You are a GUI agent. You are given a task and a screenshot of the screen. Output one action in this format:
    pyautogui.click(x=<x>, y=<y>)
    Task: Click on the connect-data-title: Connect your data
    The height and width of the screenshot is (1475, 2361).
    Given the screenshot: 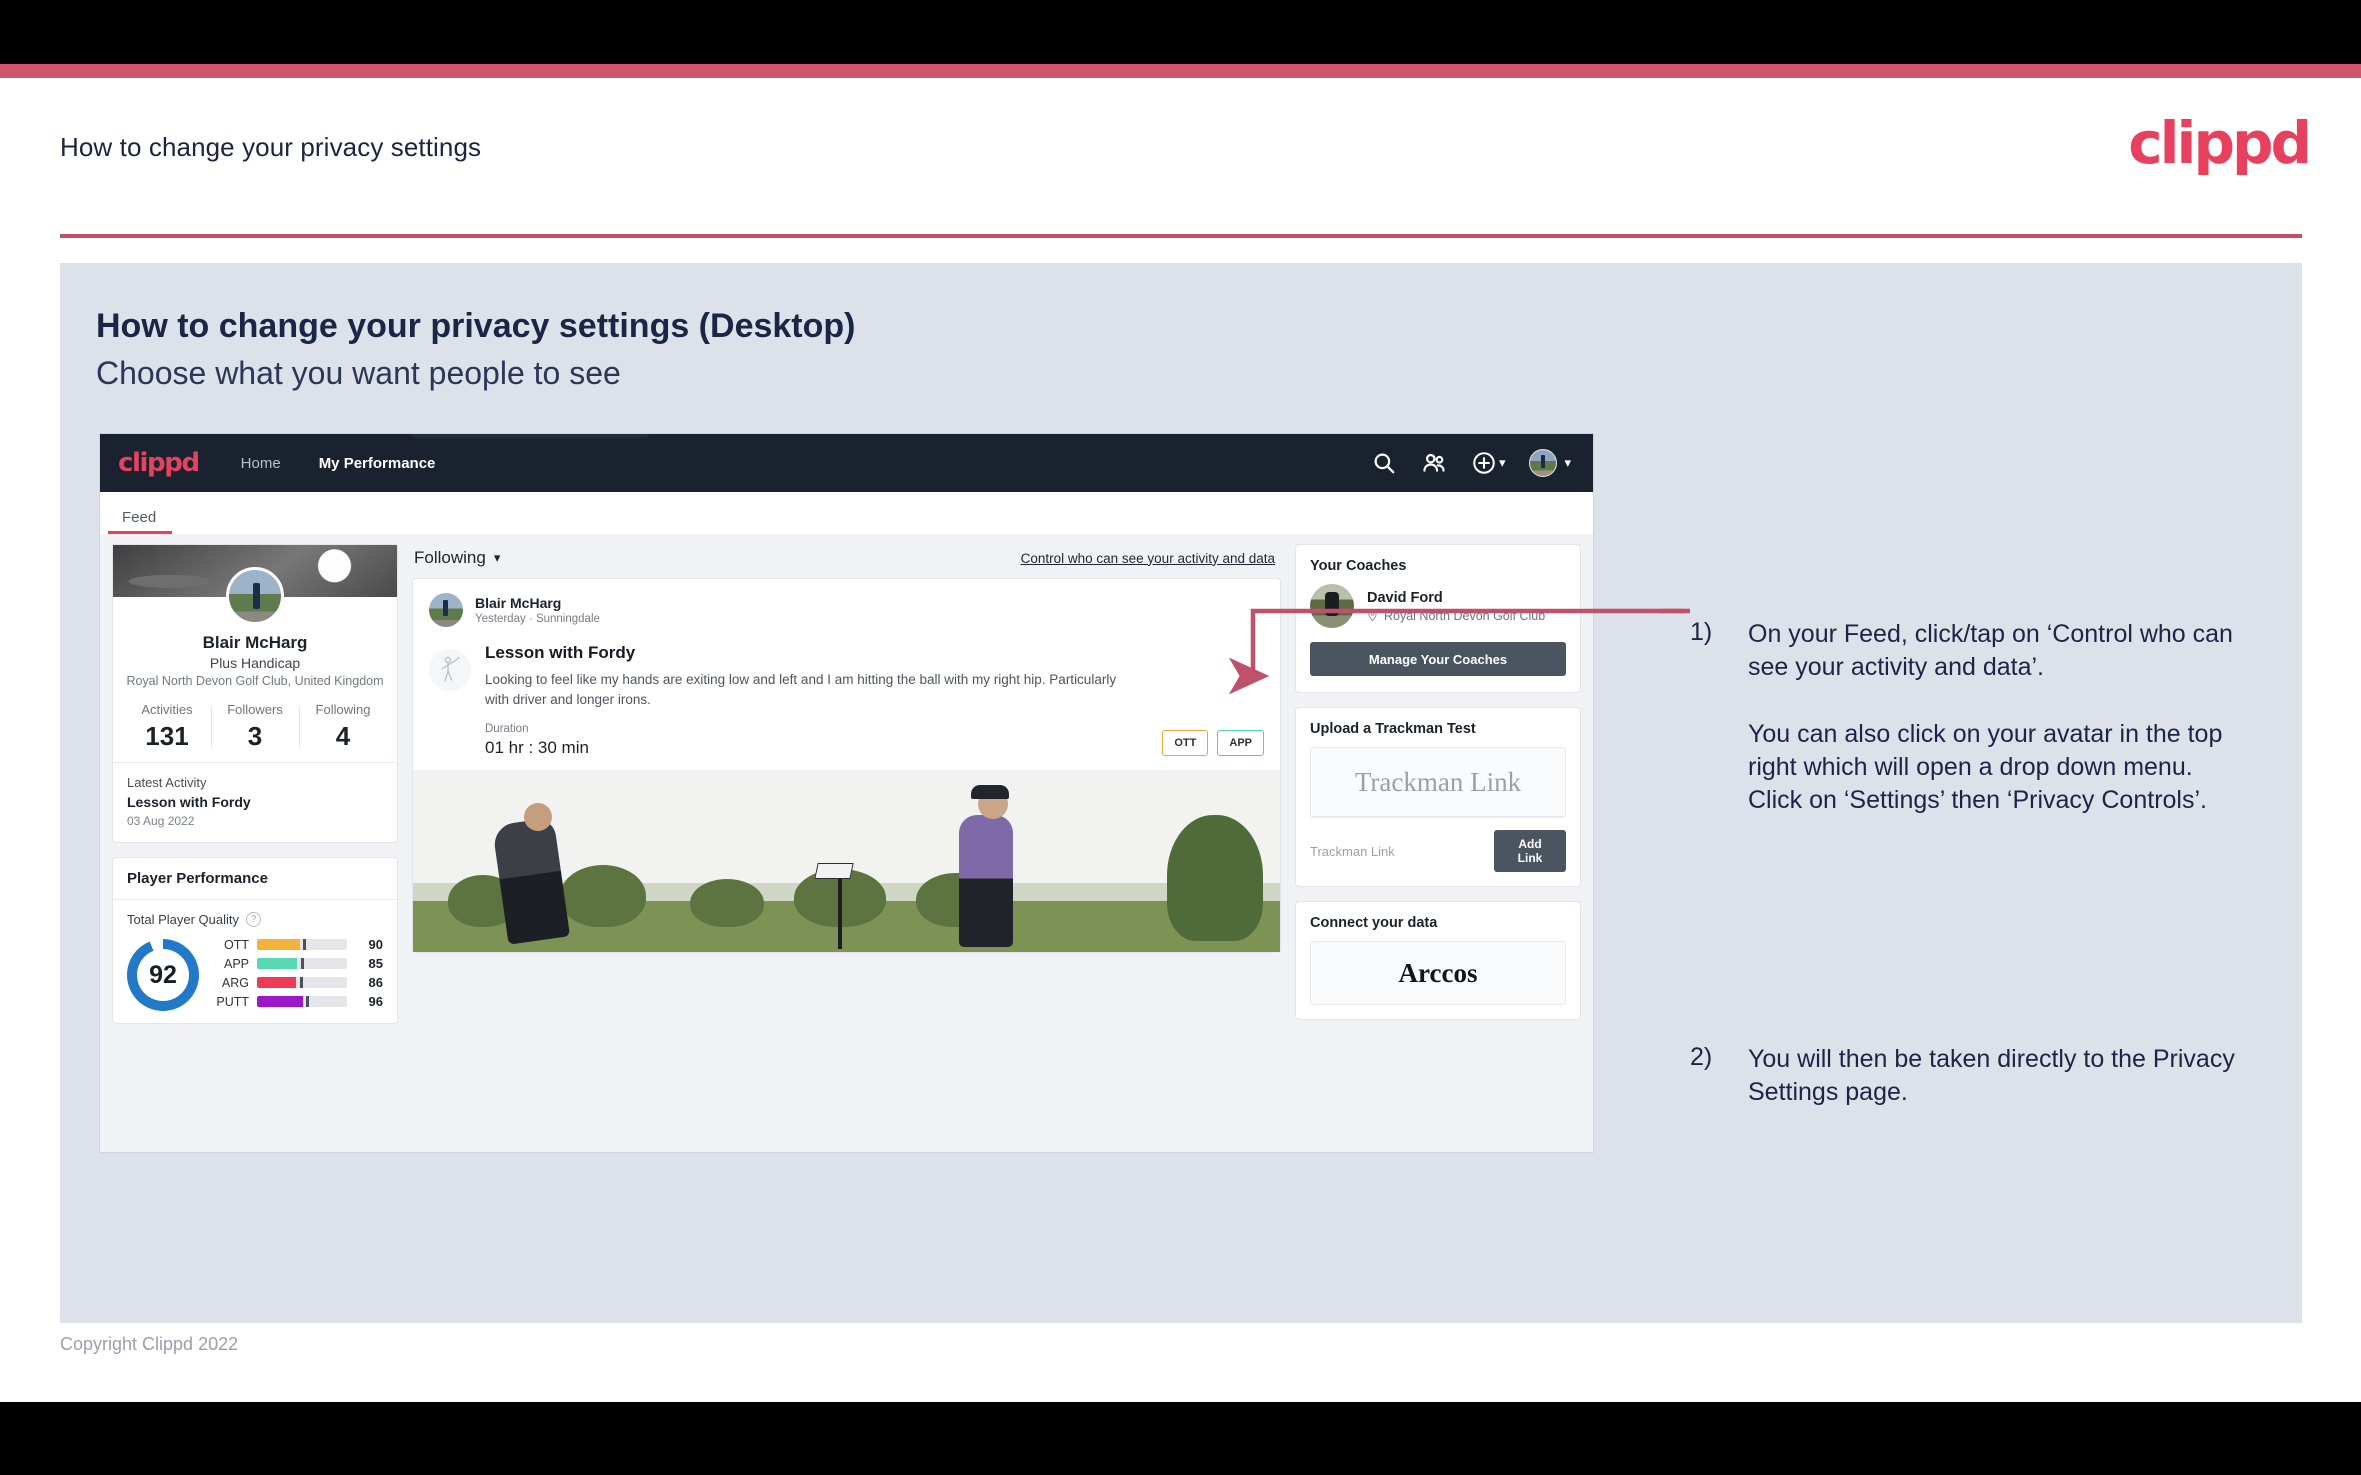 What is the action you would take?
    pyautogui.click(x=1374, y=923)
    